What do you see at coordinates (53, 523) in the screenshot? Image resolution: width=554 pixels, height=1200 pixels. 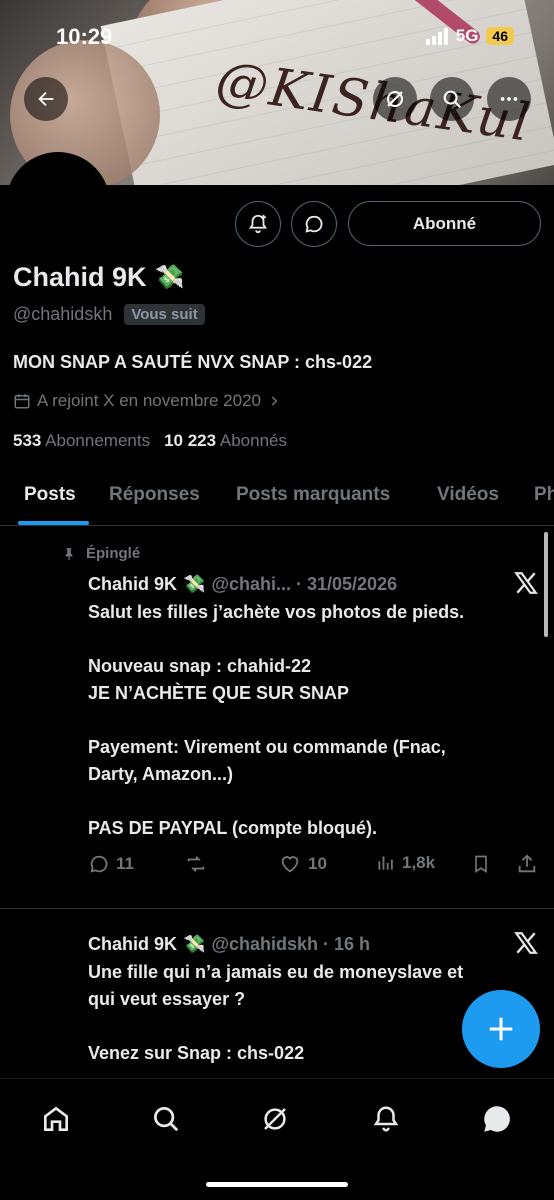 I see `active-tab-indicator` at bounding box center [53, 523].